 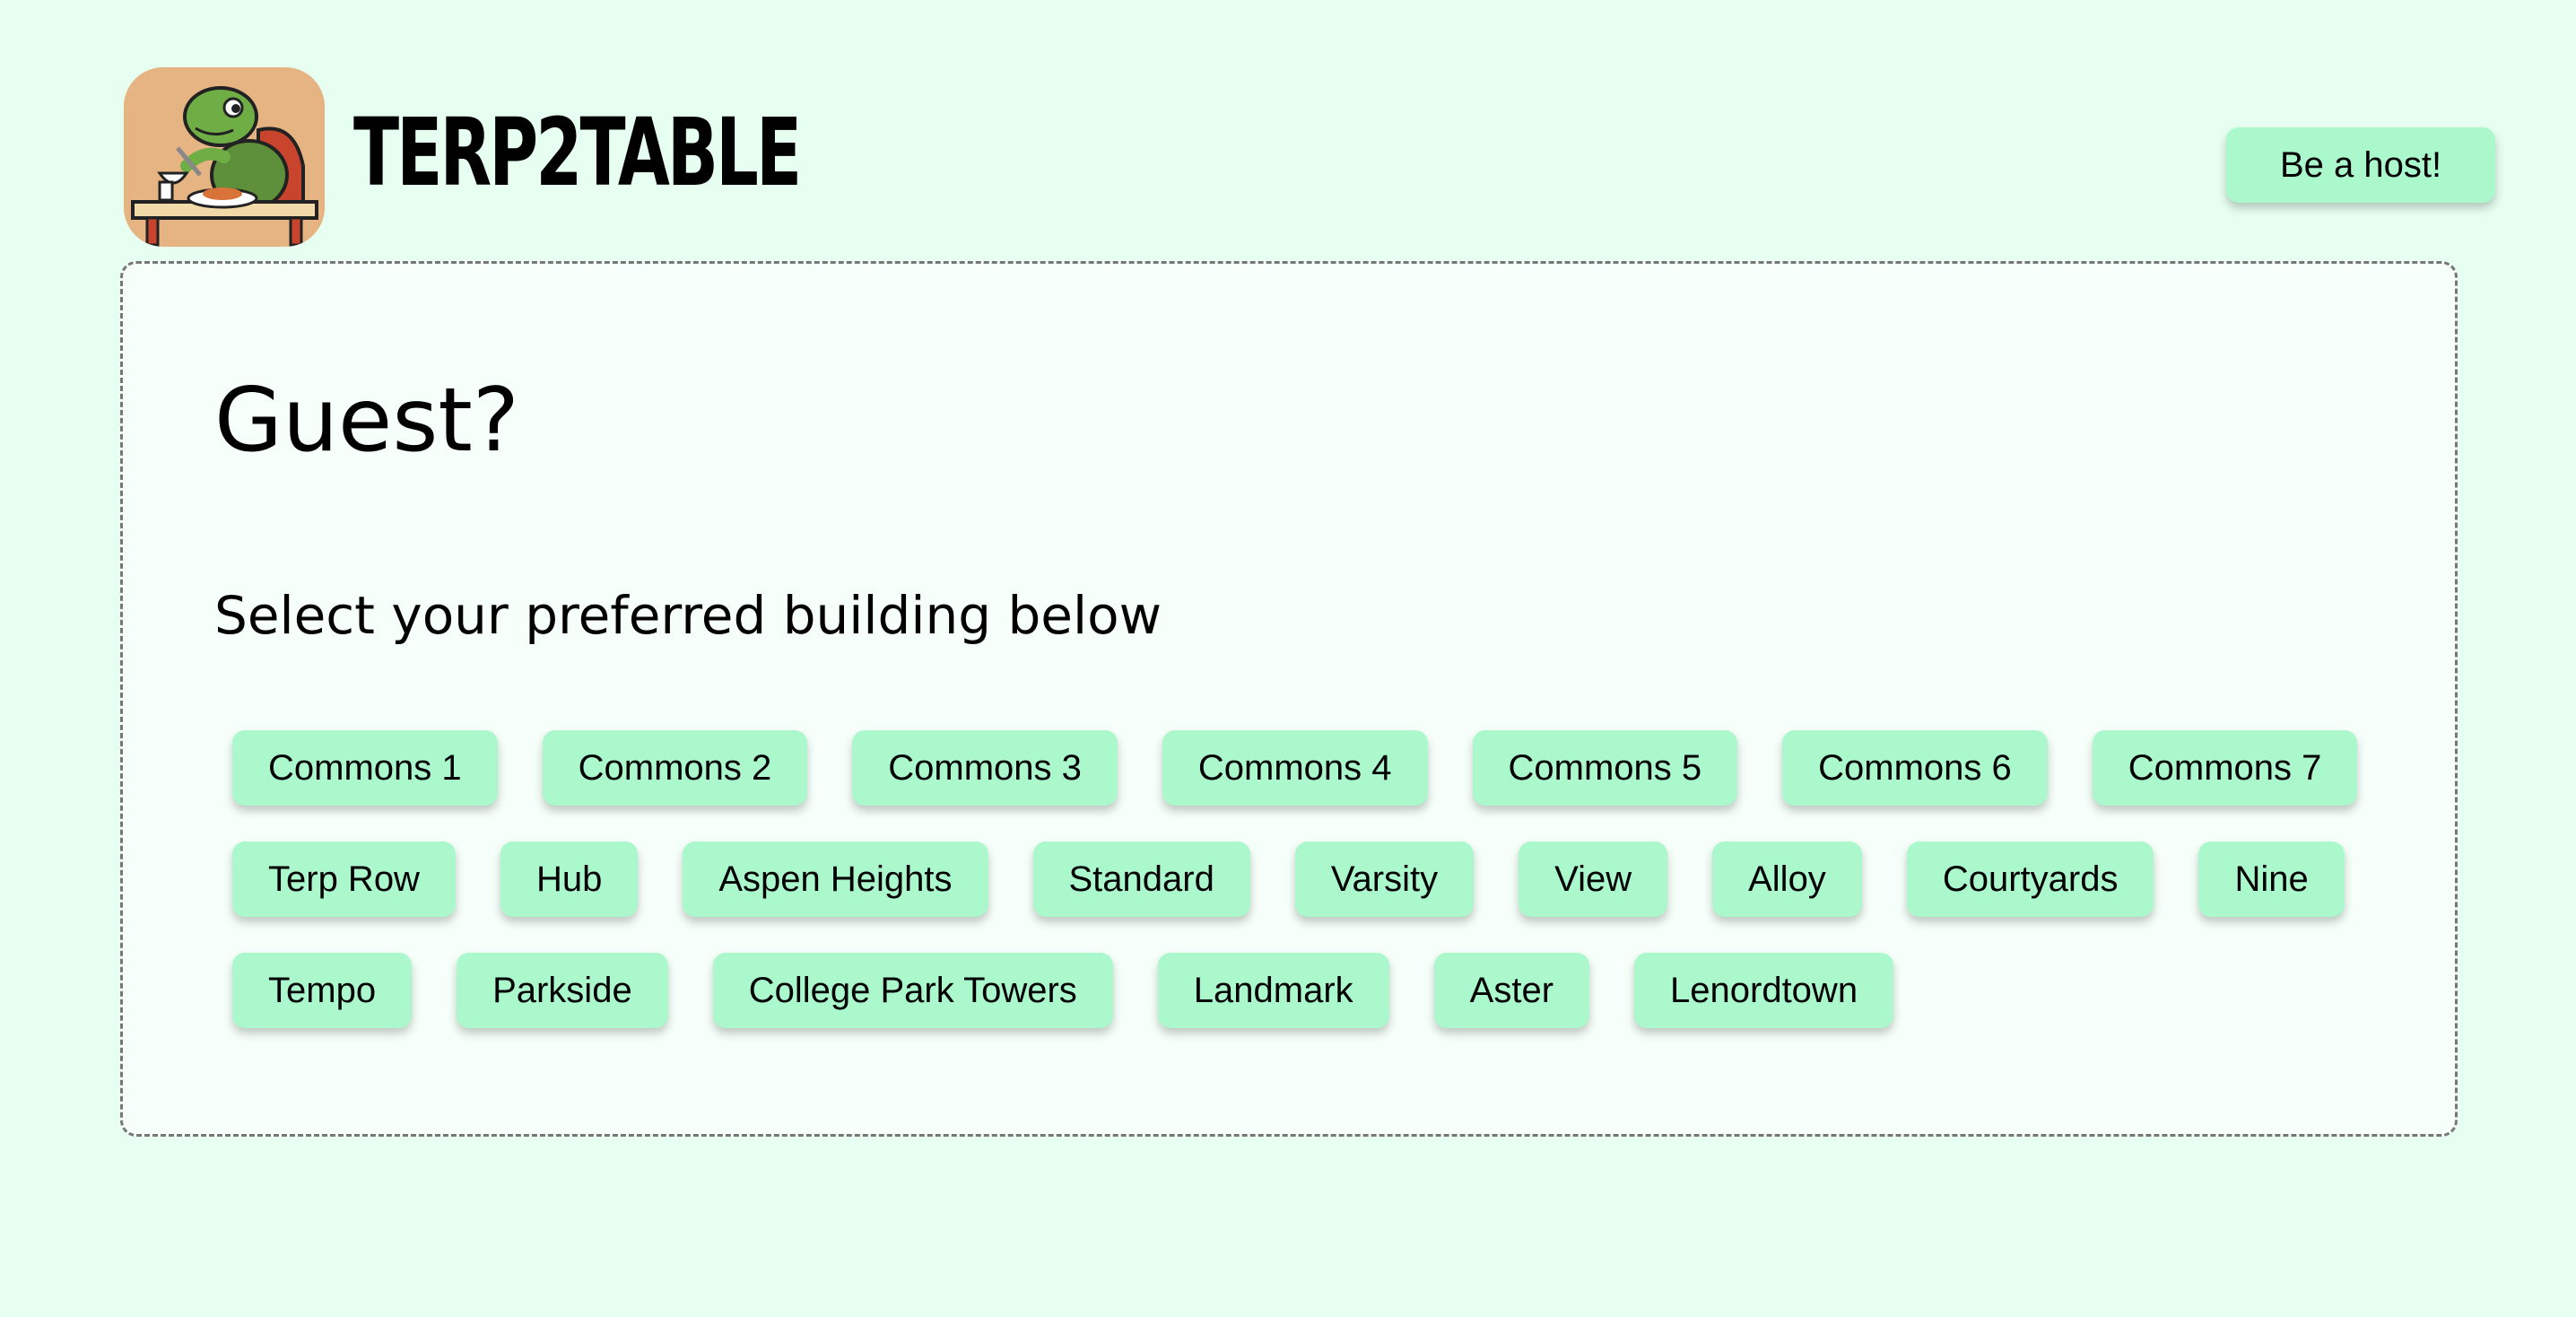 What do you see at coordinates (688, 615) in the screenshot?
I see `page-subtitle: Select your preferred building below` at bounding box center [688, 615].